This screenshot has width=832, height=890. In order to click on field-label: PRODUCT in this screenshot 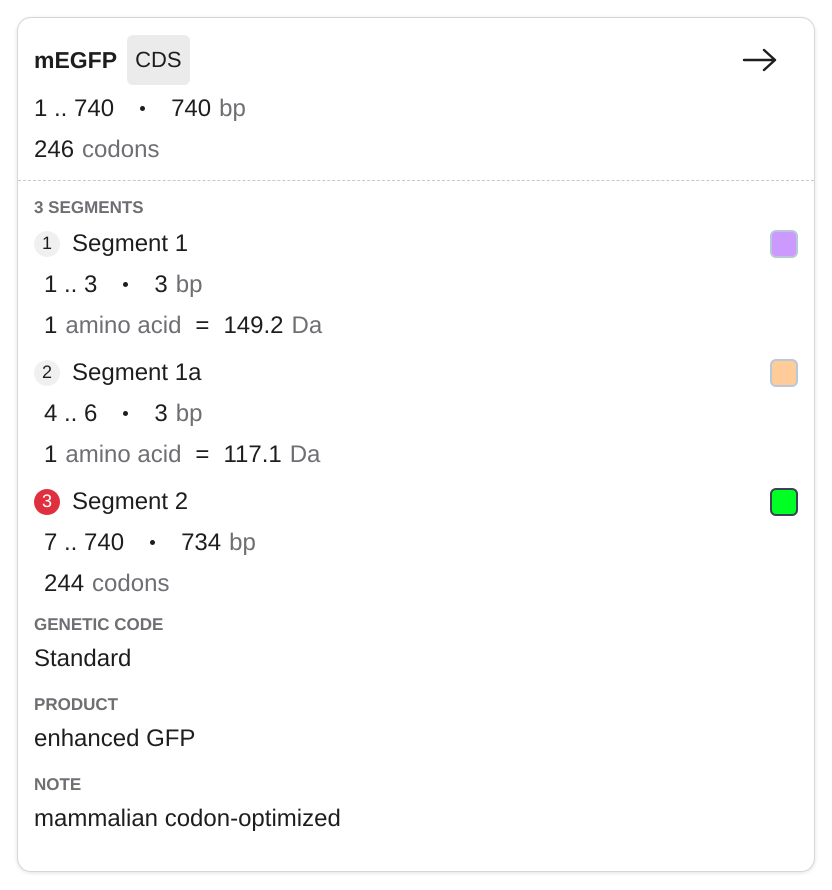, I will do `click(77, 705)`.